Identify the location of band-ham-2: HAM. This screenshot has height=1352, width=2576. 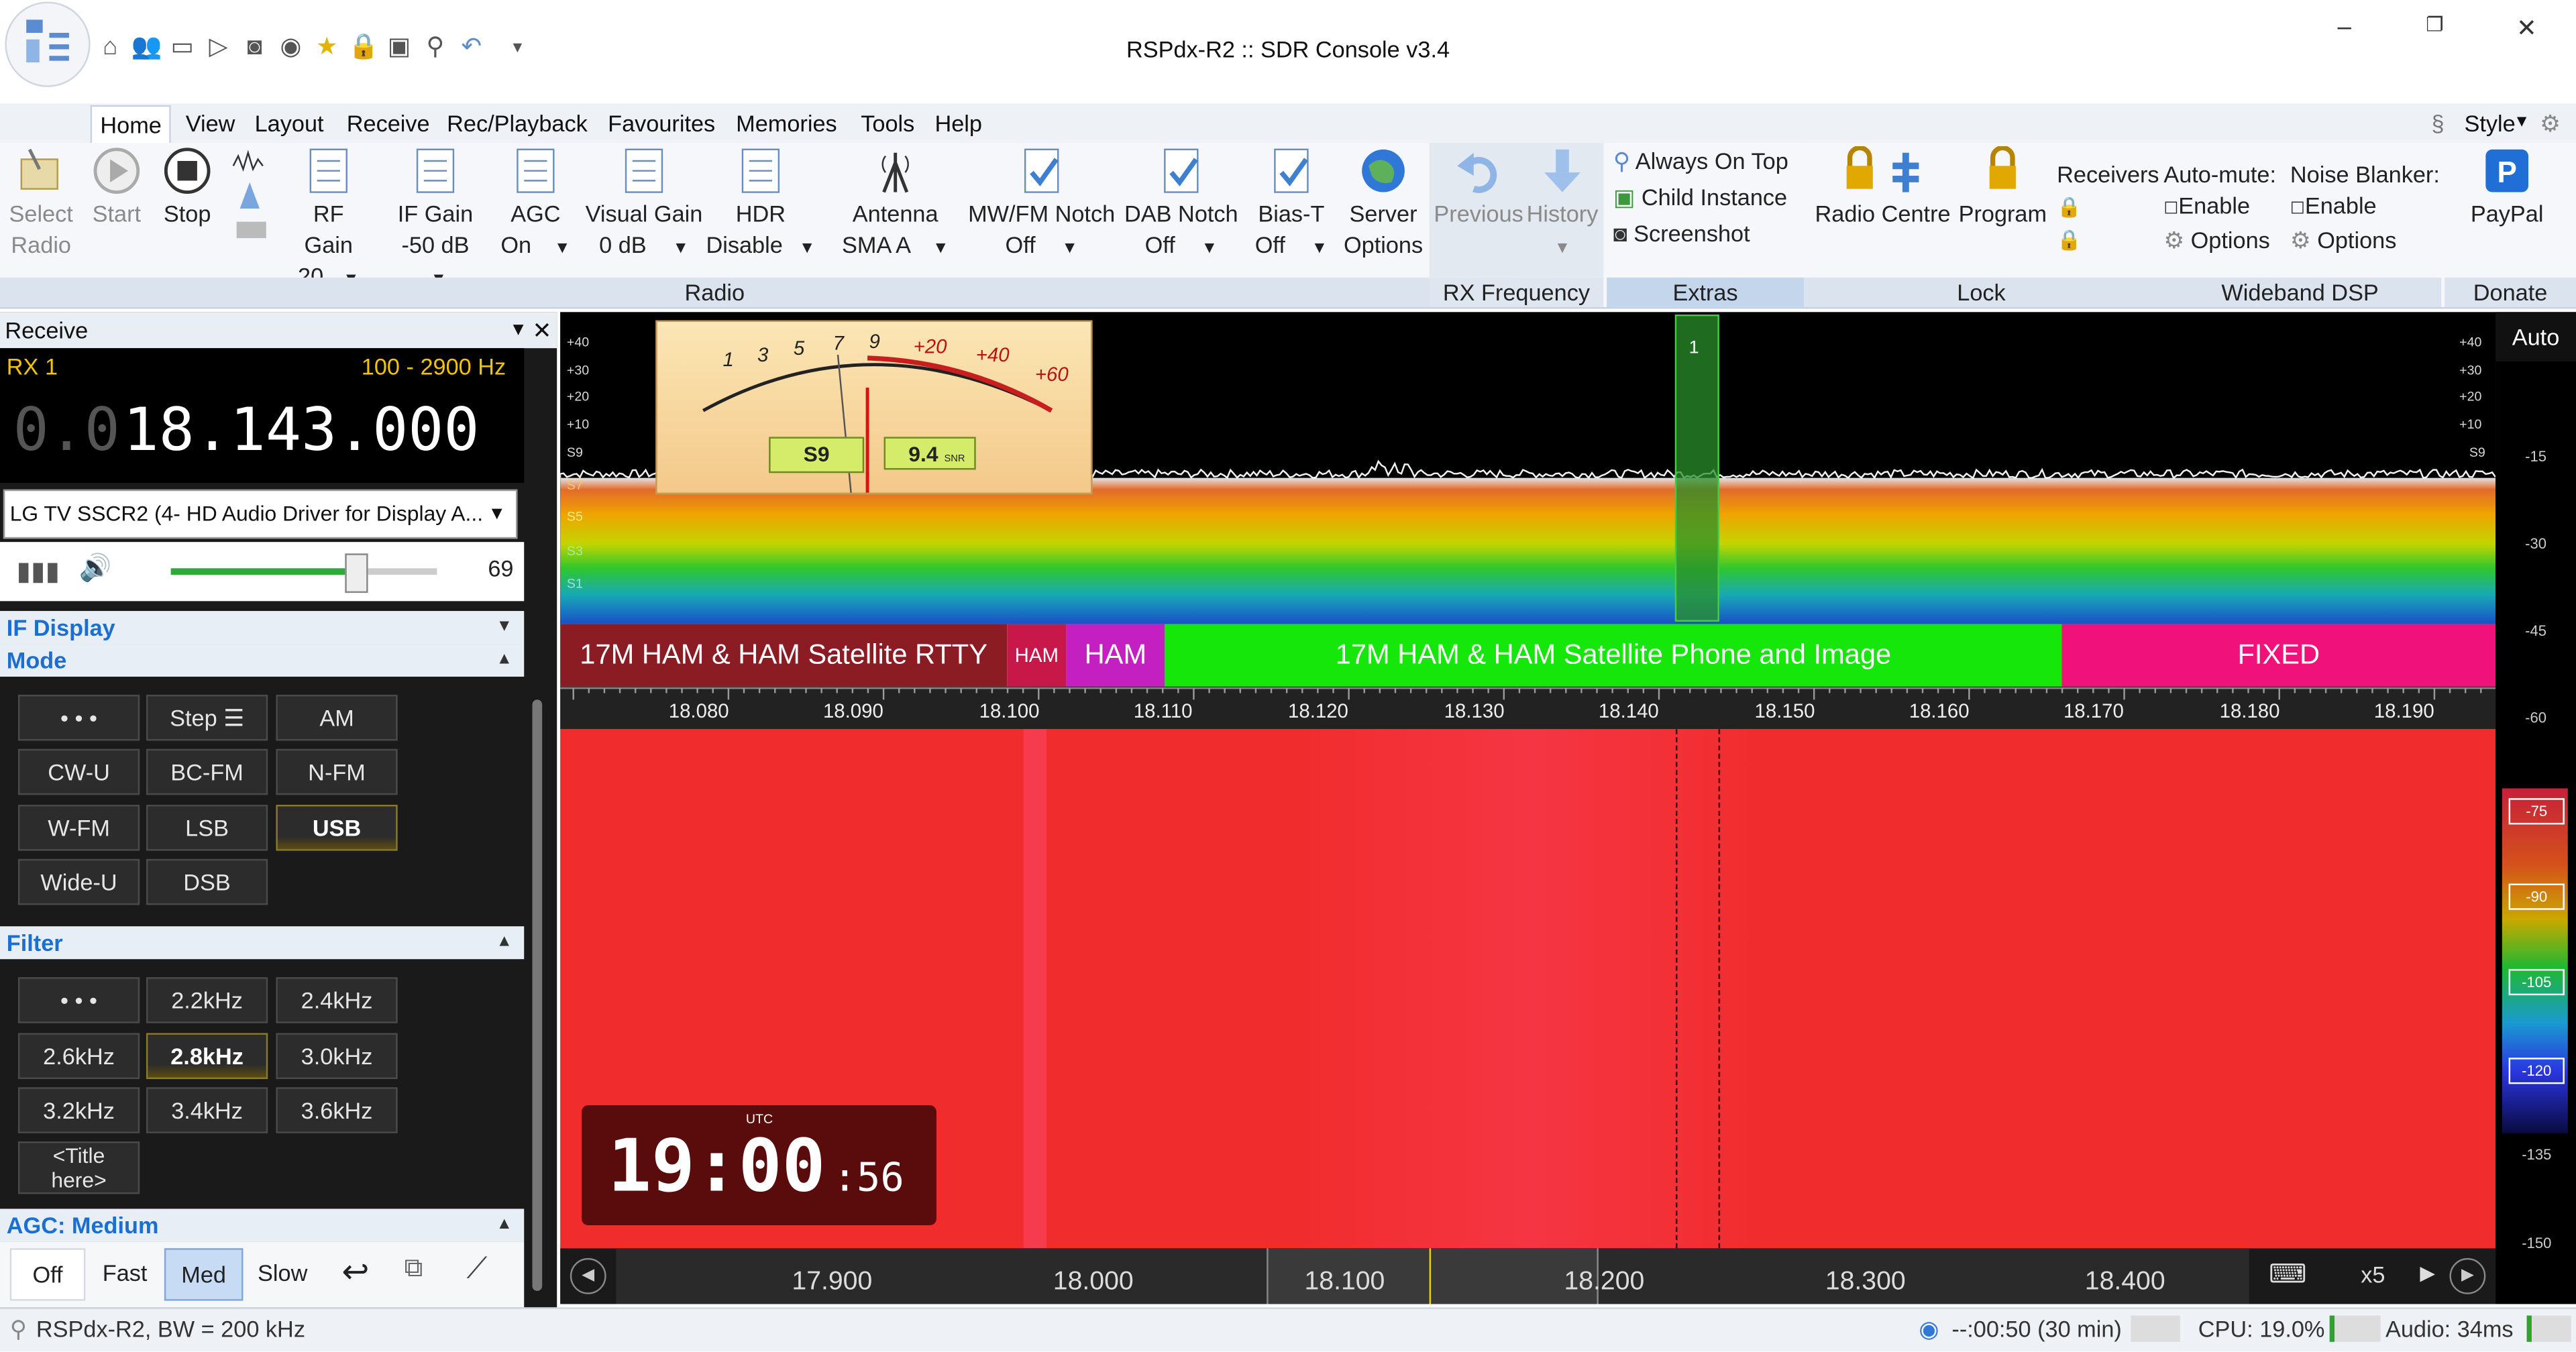
(1115, 655).